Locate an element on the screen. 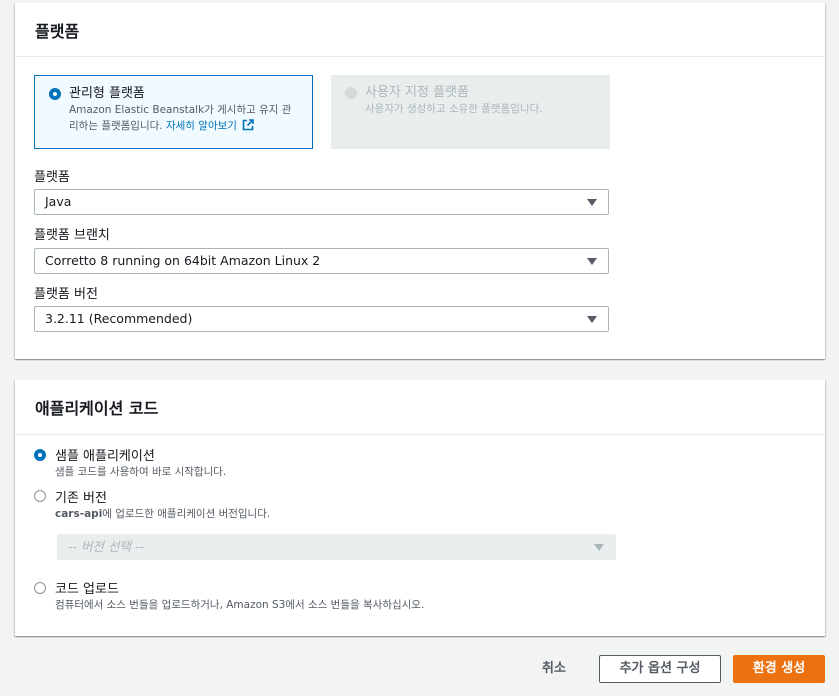 This screenshot has width=839, height=696. upload-code-title: 코드 업로드 is located at coordinates (87, 587).